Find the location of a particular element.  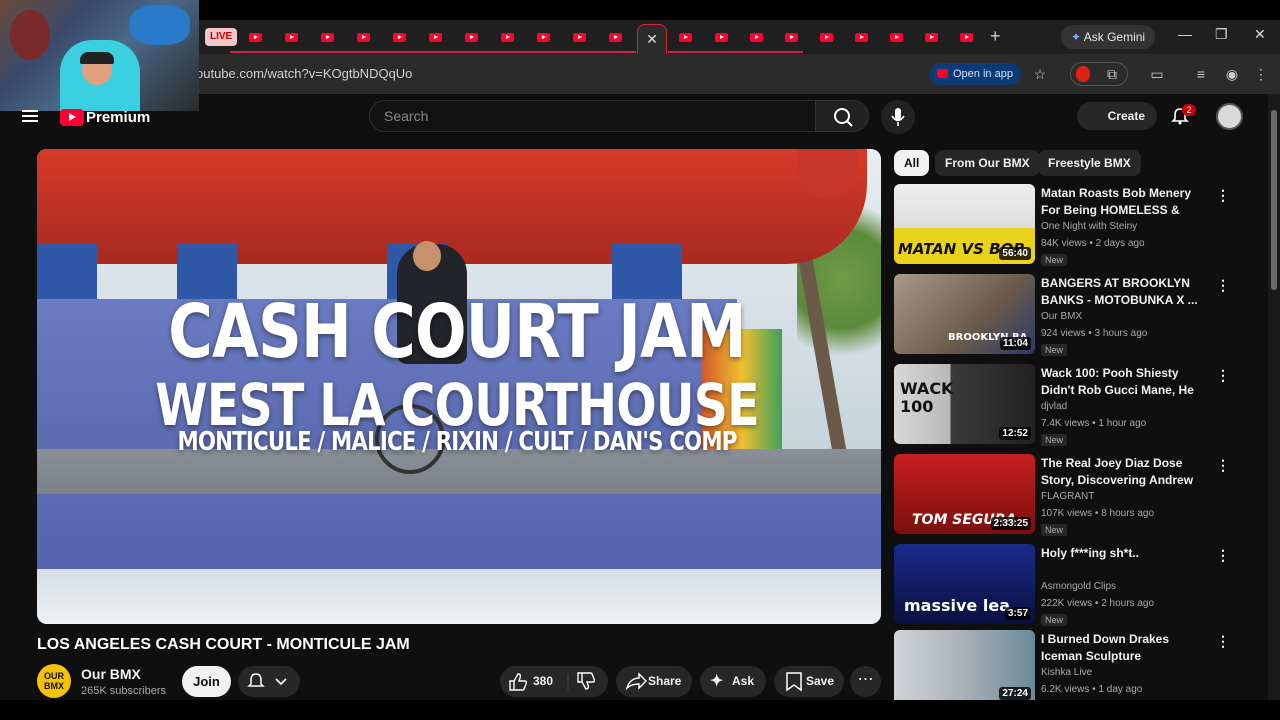

minimize-icon: — is located at coordinates (1185, 34).